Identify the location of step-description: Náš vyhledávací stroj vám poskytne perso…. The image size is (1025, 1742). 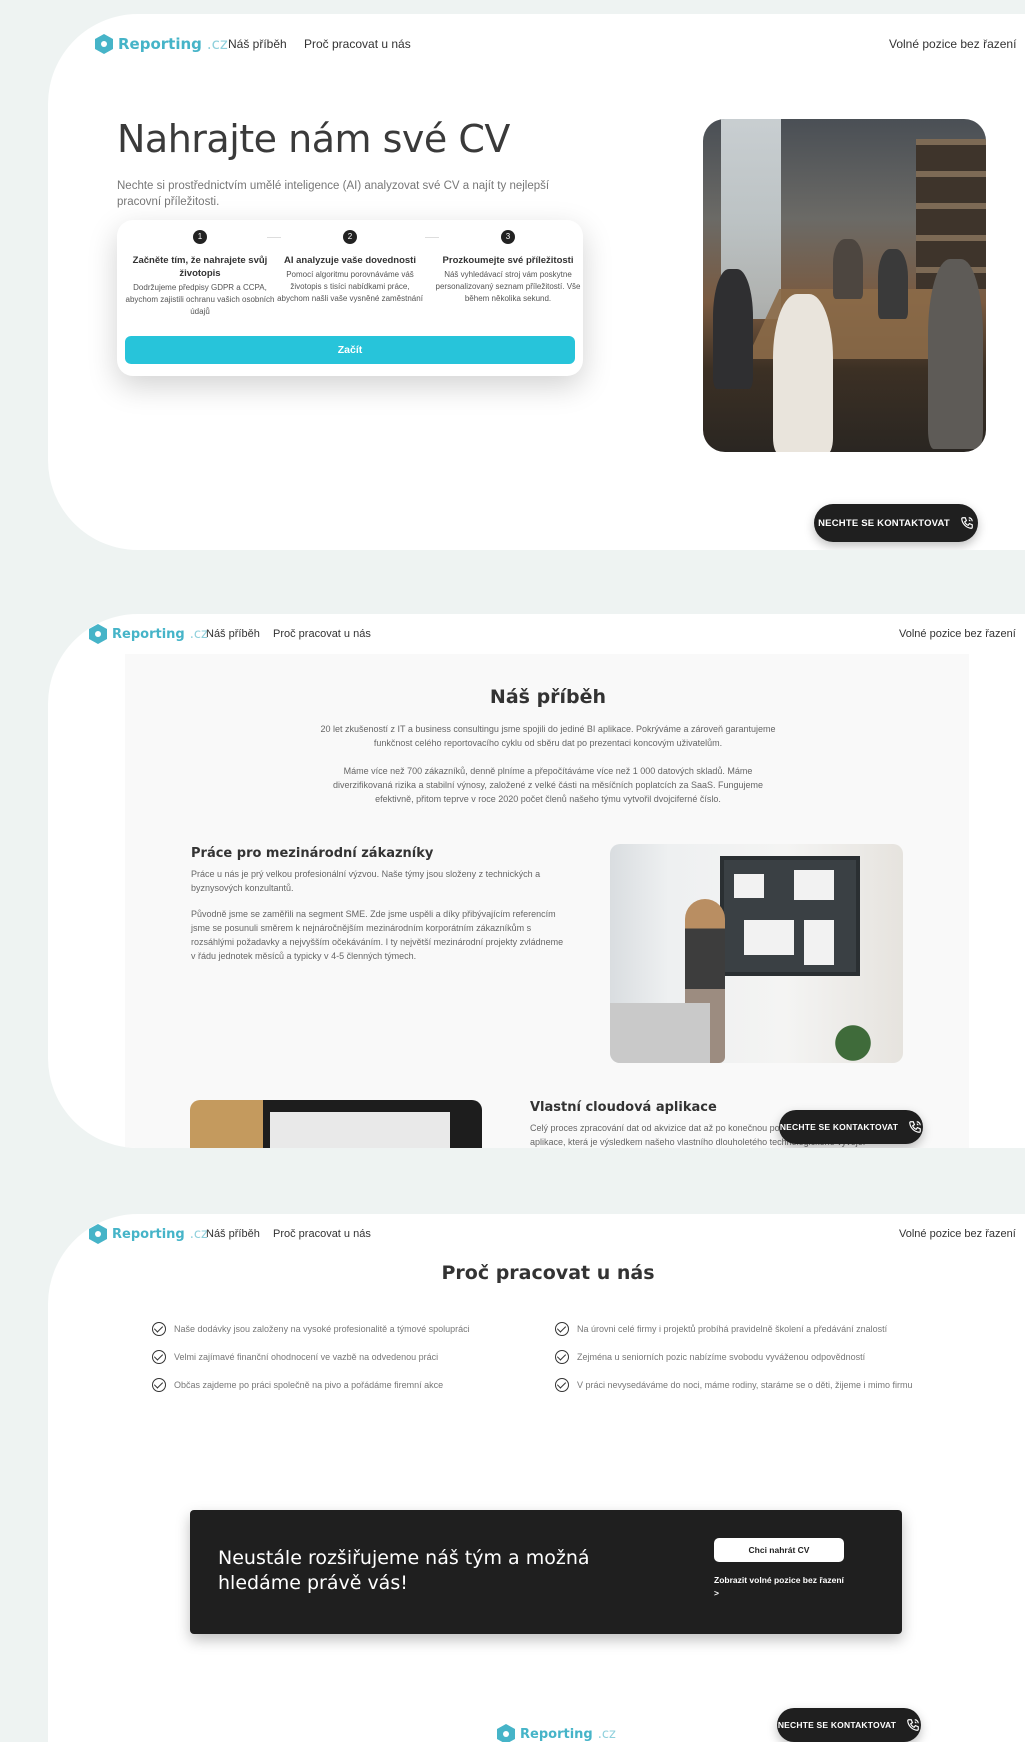
(508, 286).